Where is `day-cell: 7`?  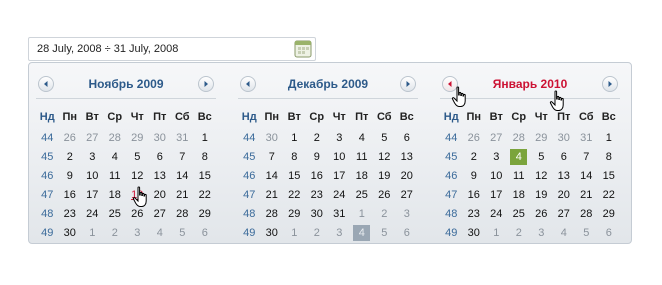 day-cell: 7 is located at coordinates (586, 156).